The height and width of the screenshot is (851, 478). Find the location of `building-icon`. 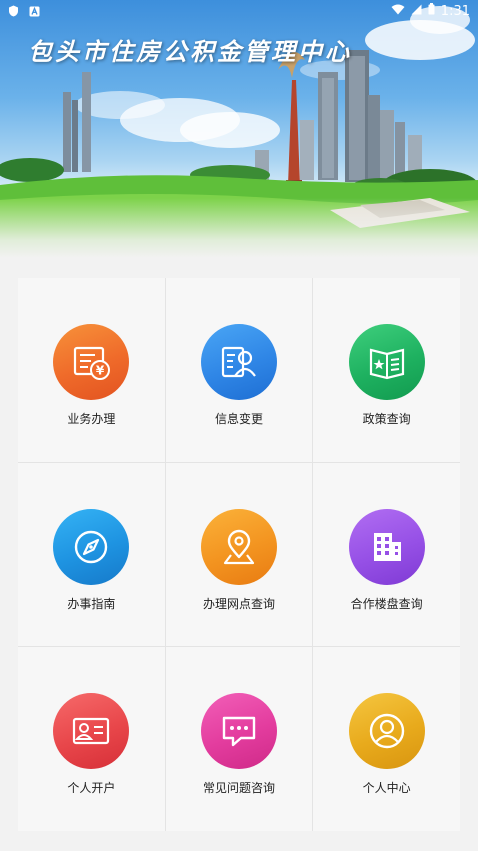

building-icon is located at coordinates (386, 546).